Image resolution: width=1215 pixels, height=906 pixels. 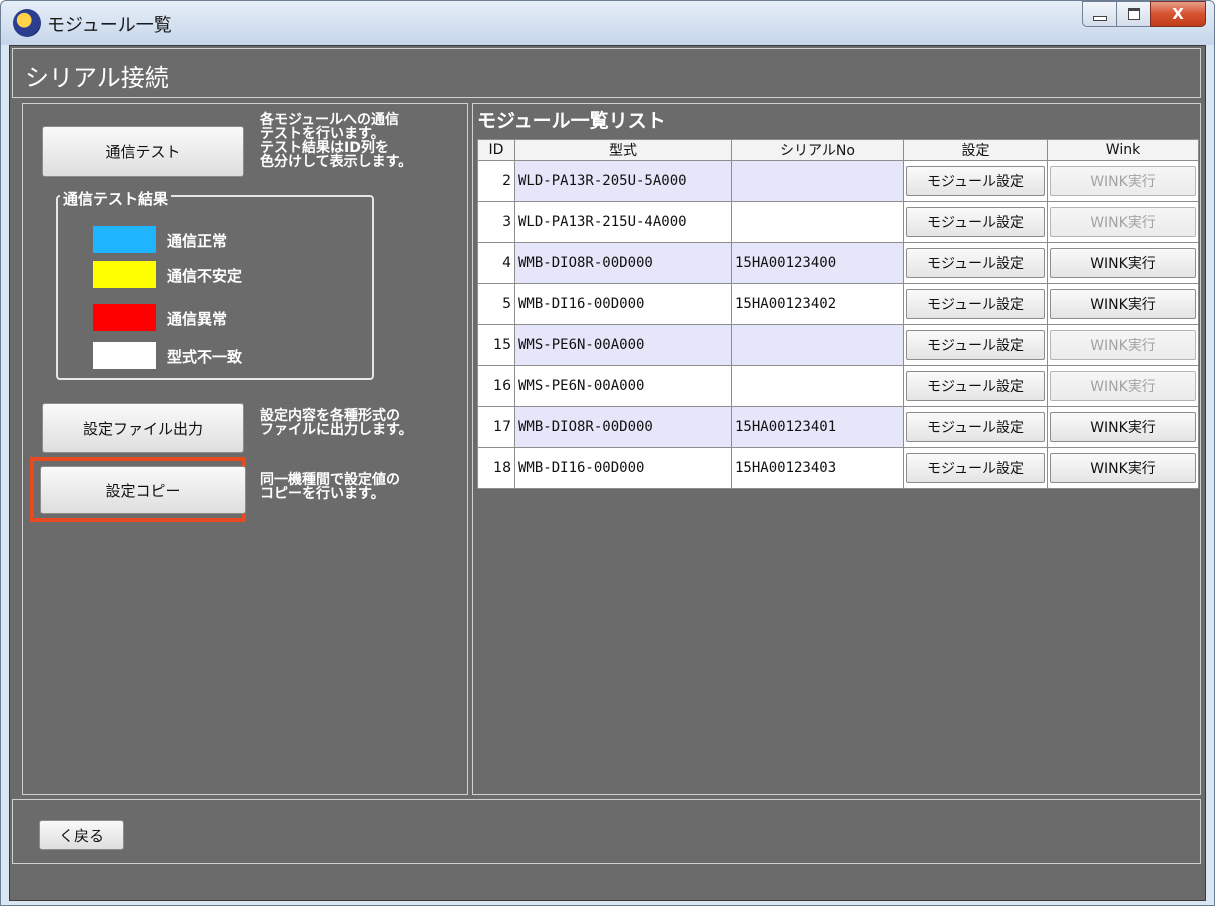 I want to click on cell-model: WLD-PA13R-215U-4A000, so click(x=623, y=222).